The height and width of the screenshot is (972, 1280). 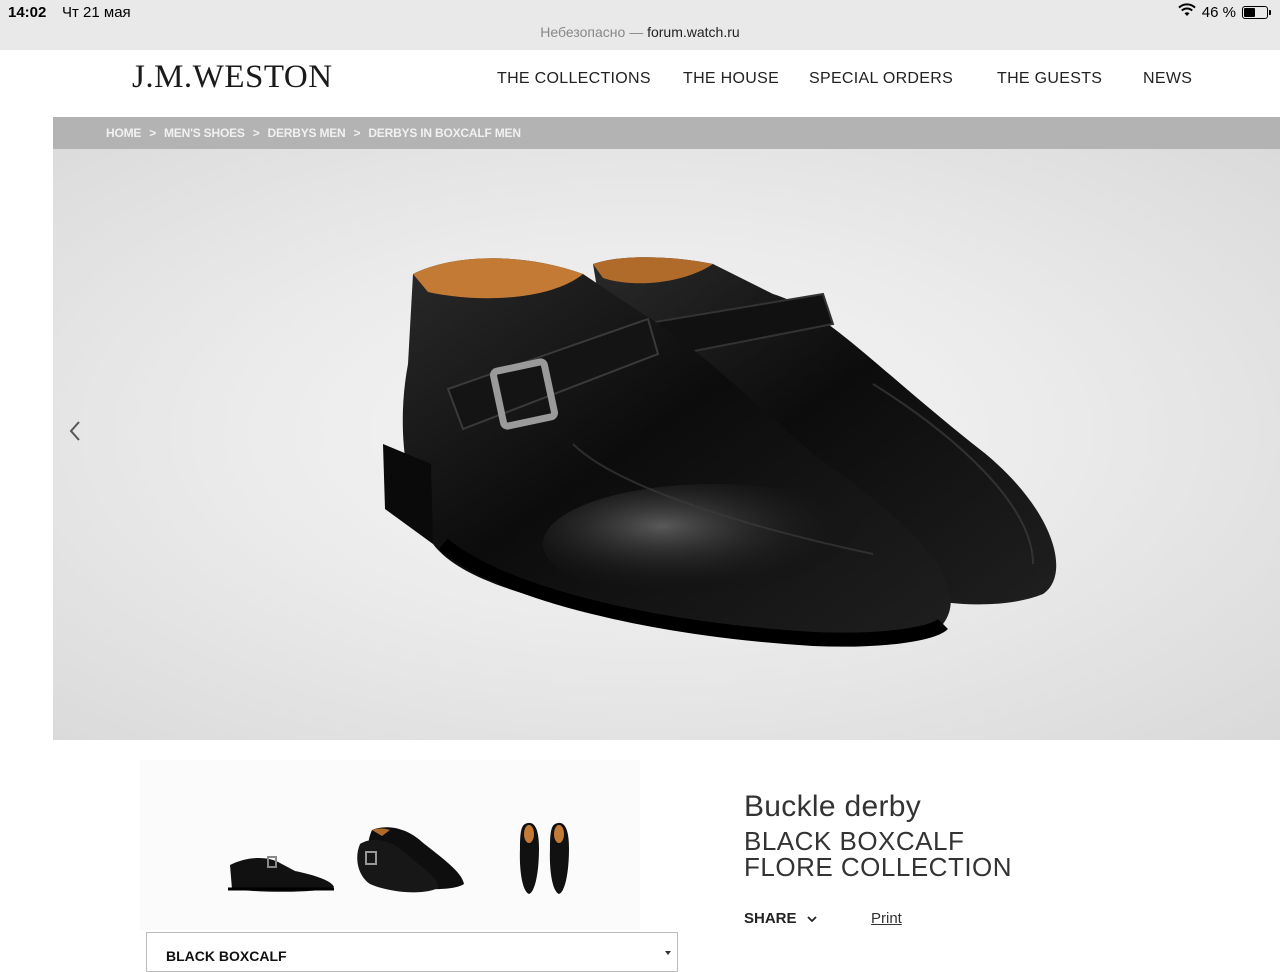 I want to click on share-button: SHARE, so click(x=780, y=918).